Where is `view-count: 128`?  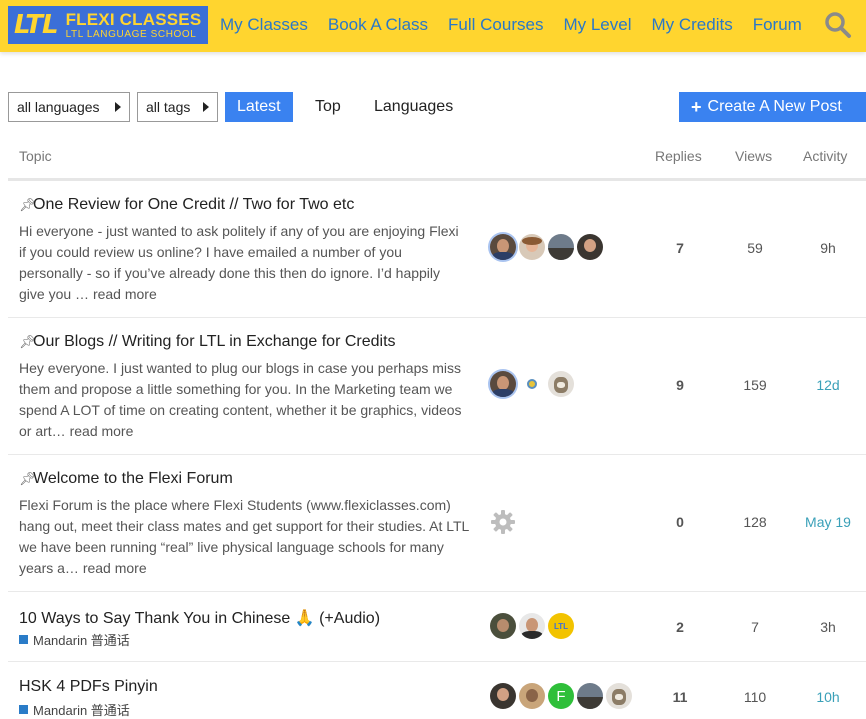
view-count: 128 is located at coordinates (755, 522).